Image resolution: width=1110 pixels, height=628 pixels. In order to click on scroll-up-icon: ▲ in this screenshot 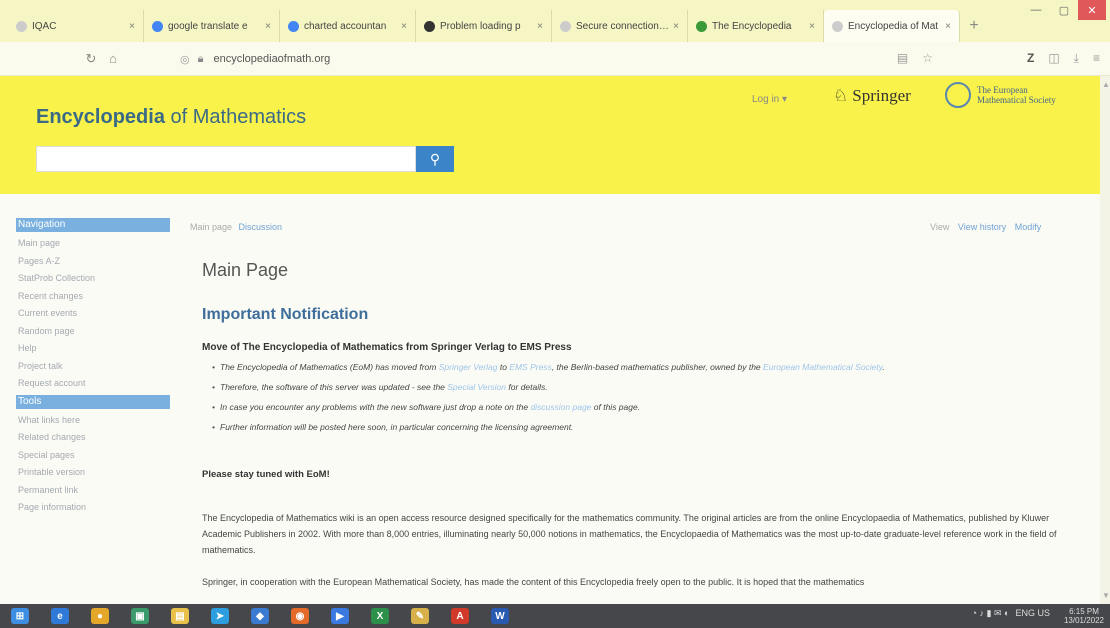, I will do `click(1106, 84)`.